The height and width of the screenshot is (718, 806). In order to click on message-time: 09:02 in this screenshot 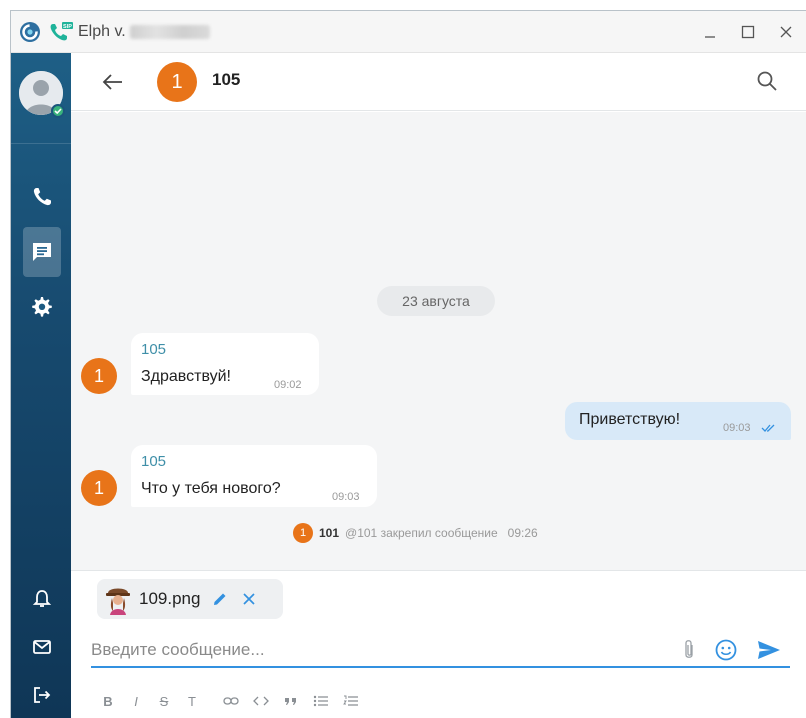, I will do `click(288, 385)`.